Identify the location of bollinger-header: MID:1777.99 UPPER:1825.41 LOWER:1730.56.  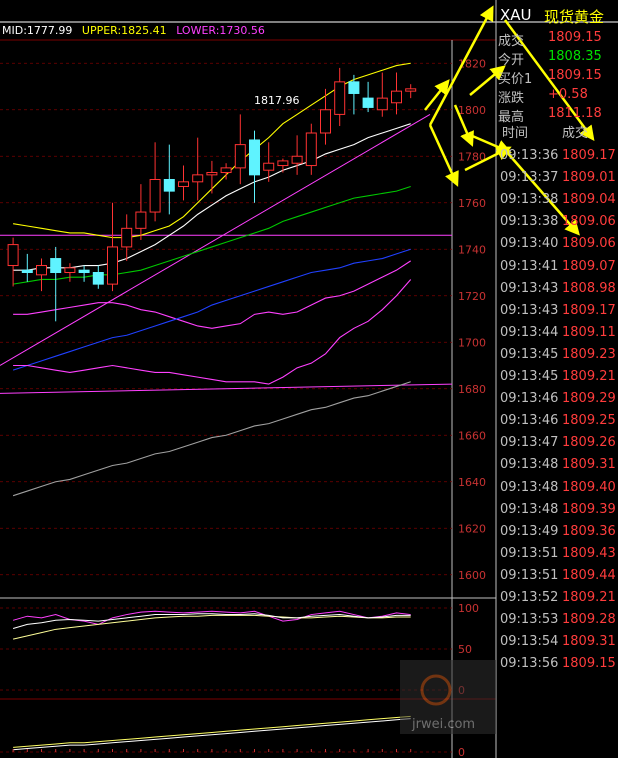
(136, 30).